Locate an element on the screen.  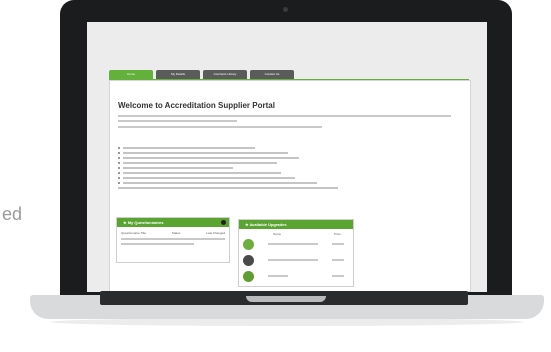
laptop-shadow is located at coordinates (287, 322).